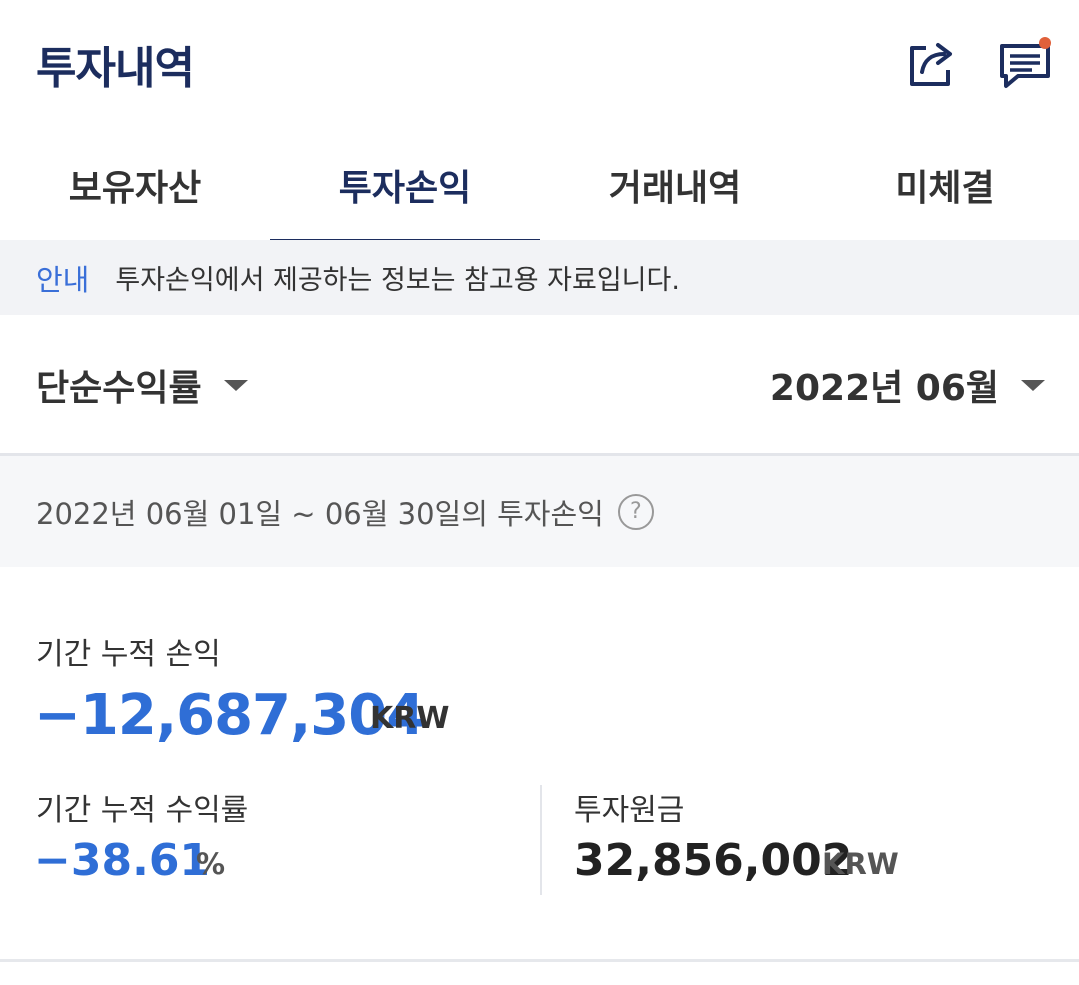 The image size is (1079, 985). Describe the element at coordinates (63, 279) in the screenshot. I see `notice-tag: 안내` at that location.